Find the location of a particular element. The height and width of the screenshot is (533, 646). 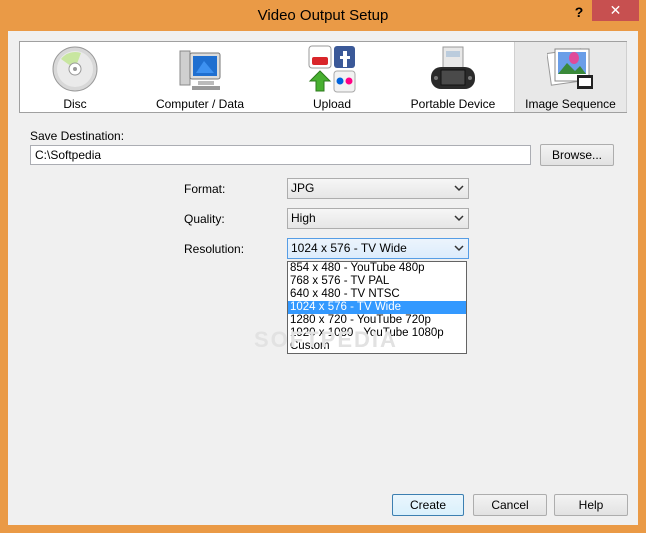

help-icon: ? is located at coordinates (579, 14).